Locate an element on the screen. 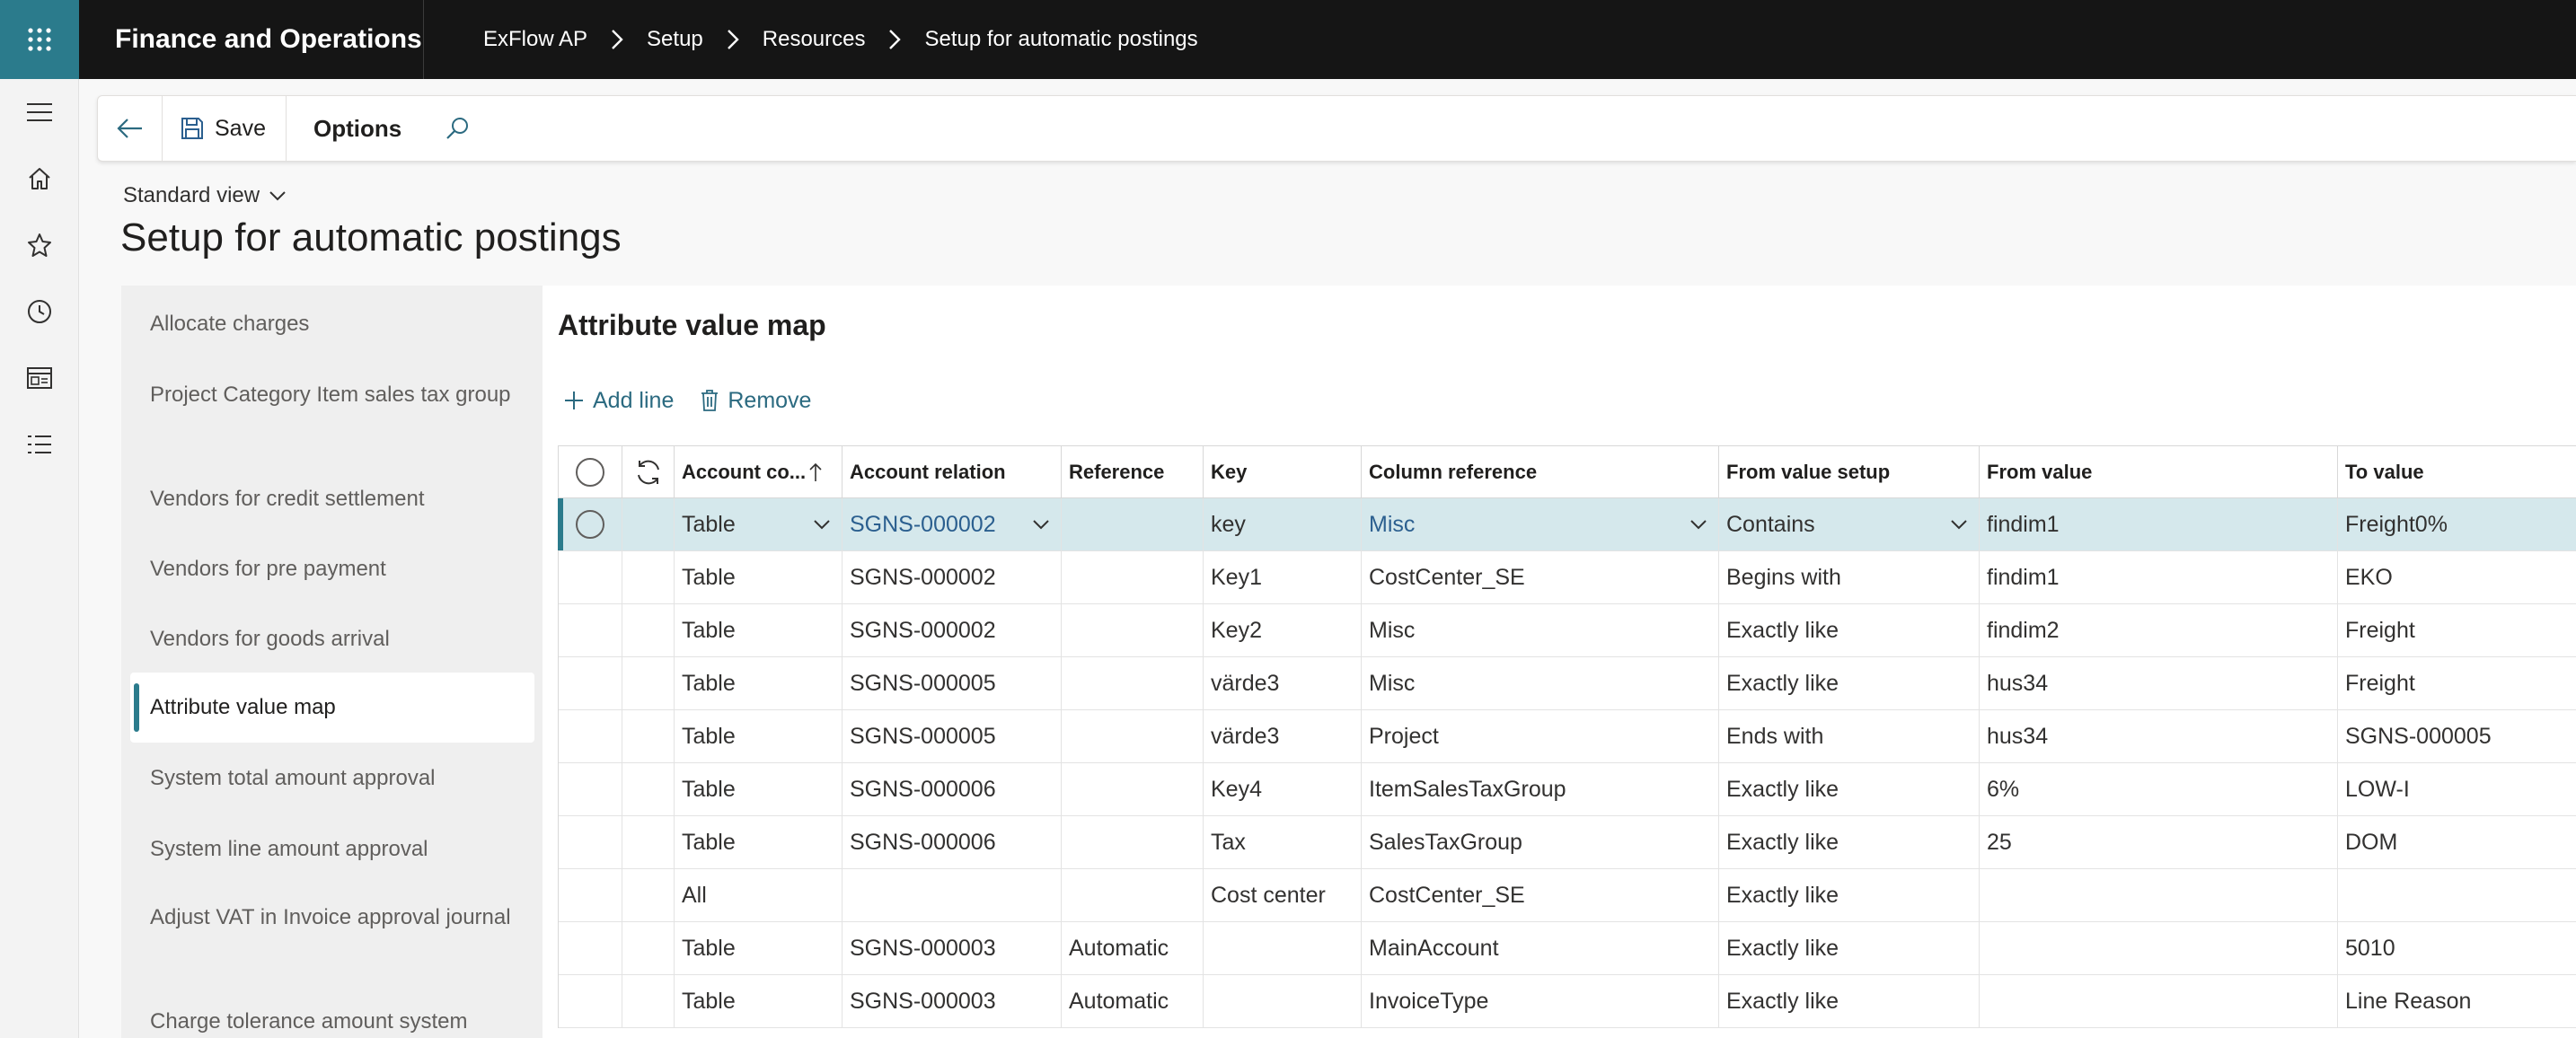  key-cell: Key1 is located at coordinates (1283, 577).